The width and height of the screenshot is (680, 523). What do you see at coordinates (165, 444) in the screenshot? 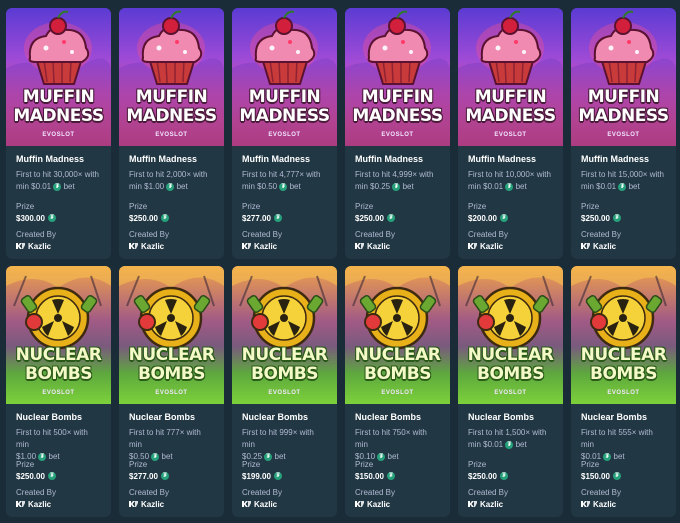
I see `challenge-description: First to hit 777× with min $0.50 ₮ bet` at bounding box center [165, 444].